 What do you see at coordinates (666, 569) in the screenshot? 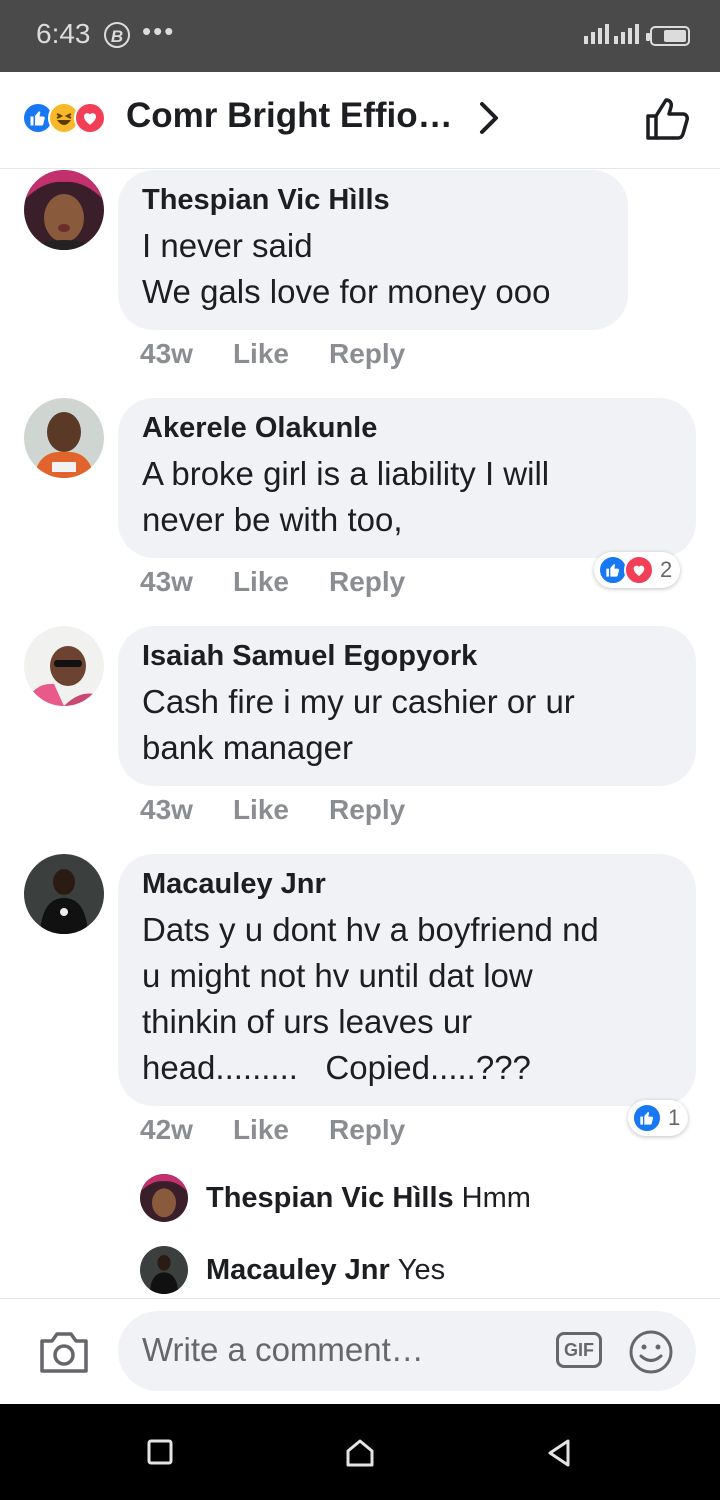
I see `reaction-count: 2` at bounding box center [666, 569].